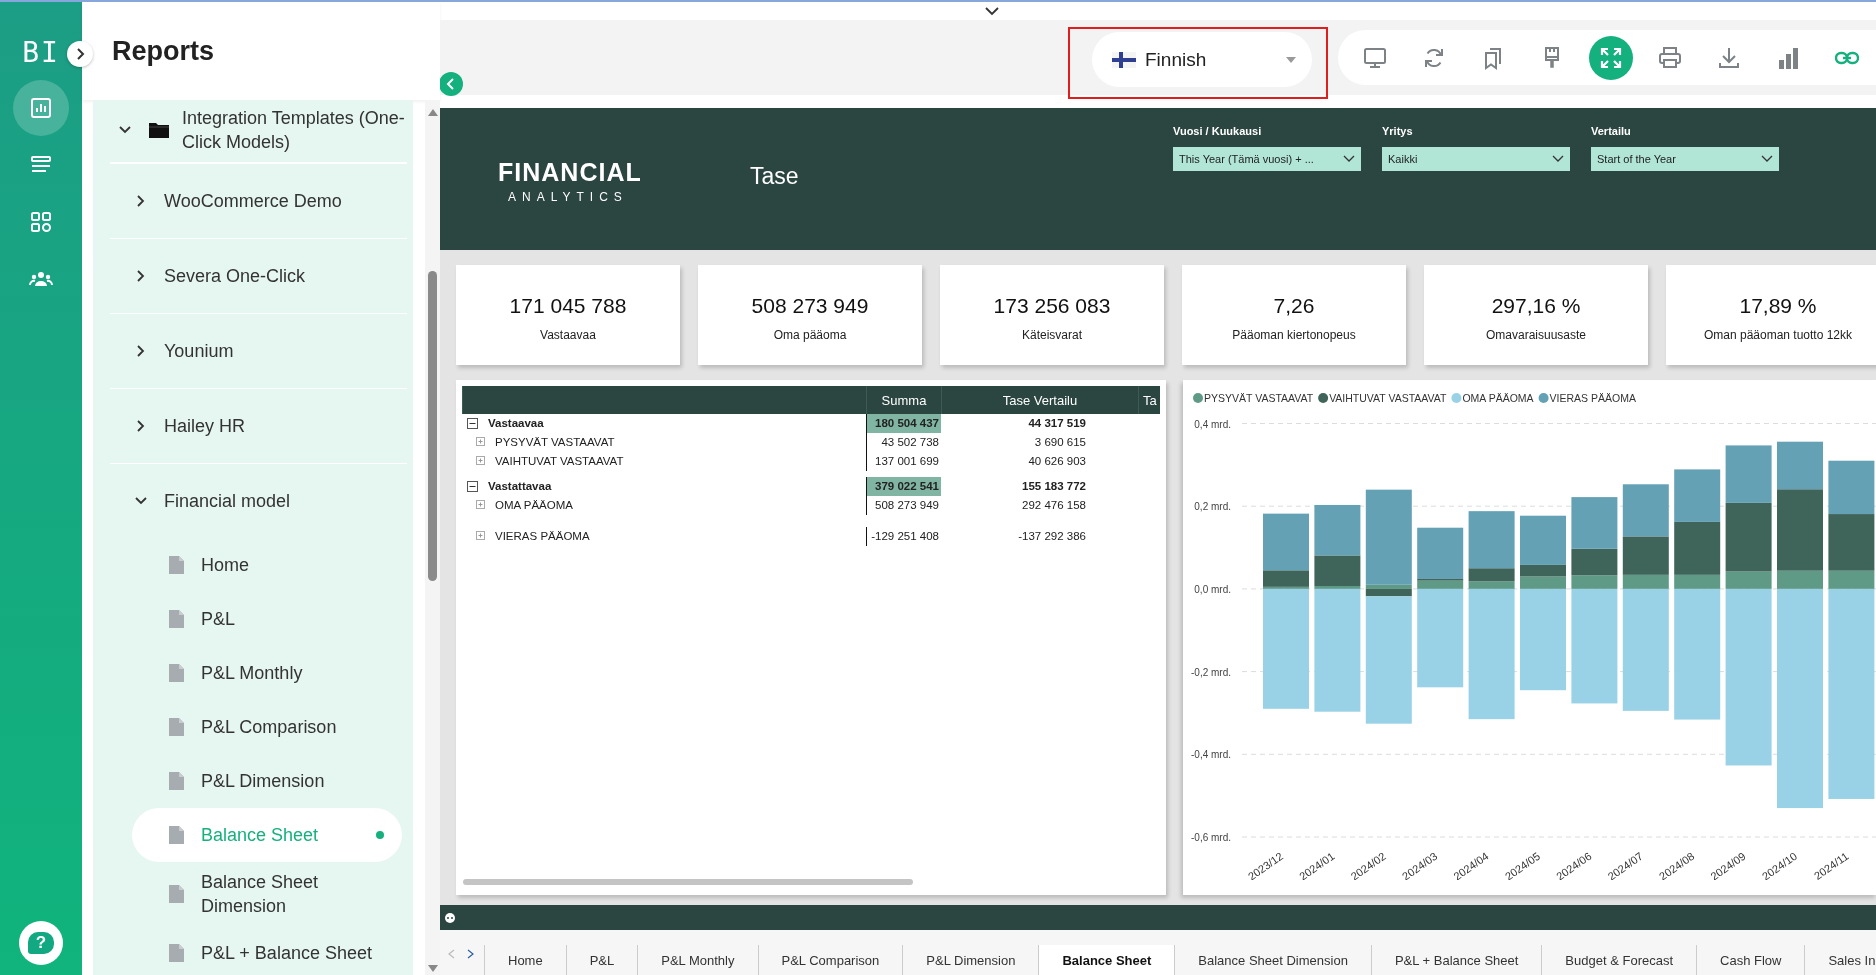  What do you see at coordinates (903, 442) in the screenshot?
I see `table-cell: 43 502 738` at bounding box center [903, 442].